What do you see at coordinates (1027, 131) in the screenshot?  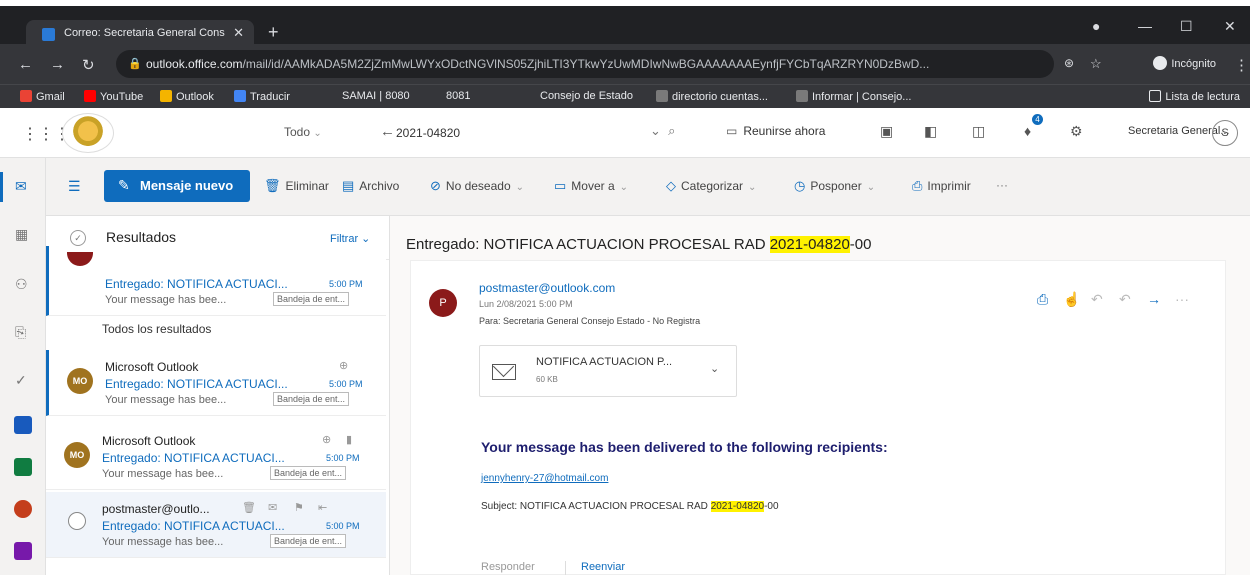 I see `notifications-bell-icon: ♦` at bounding box center [1027, 131].